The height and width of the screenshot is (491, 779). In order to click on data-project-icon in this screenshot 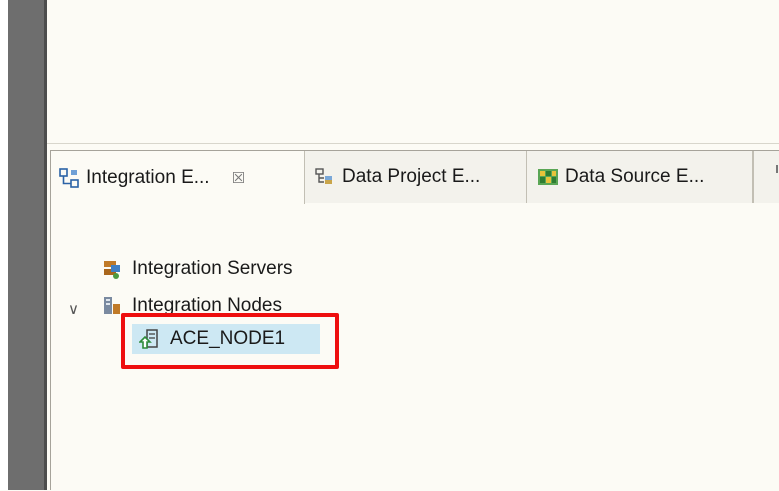, I will do `click(323, 176)`.